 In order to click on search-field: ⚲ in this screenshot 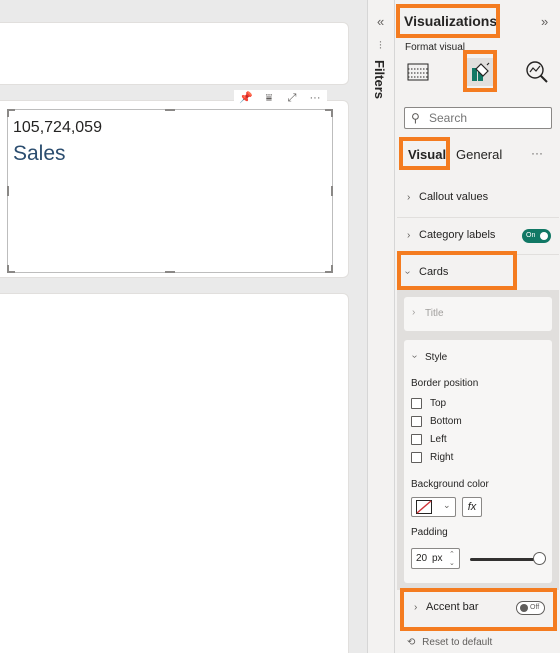, I will do `click(478, 118)`.